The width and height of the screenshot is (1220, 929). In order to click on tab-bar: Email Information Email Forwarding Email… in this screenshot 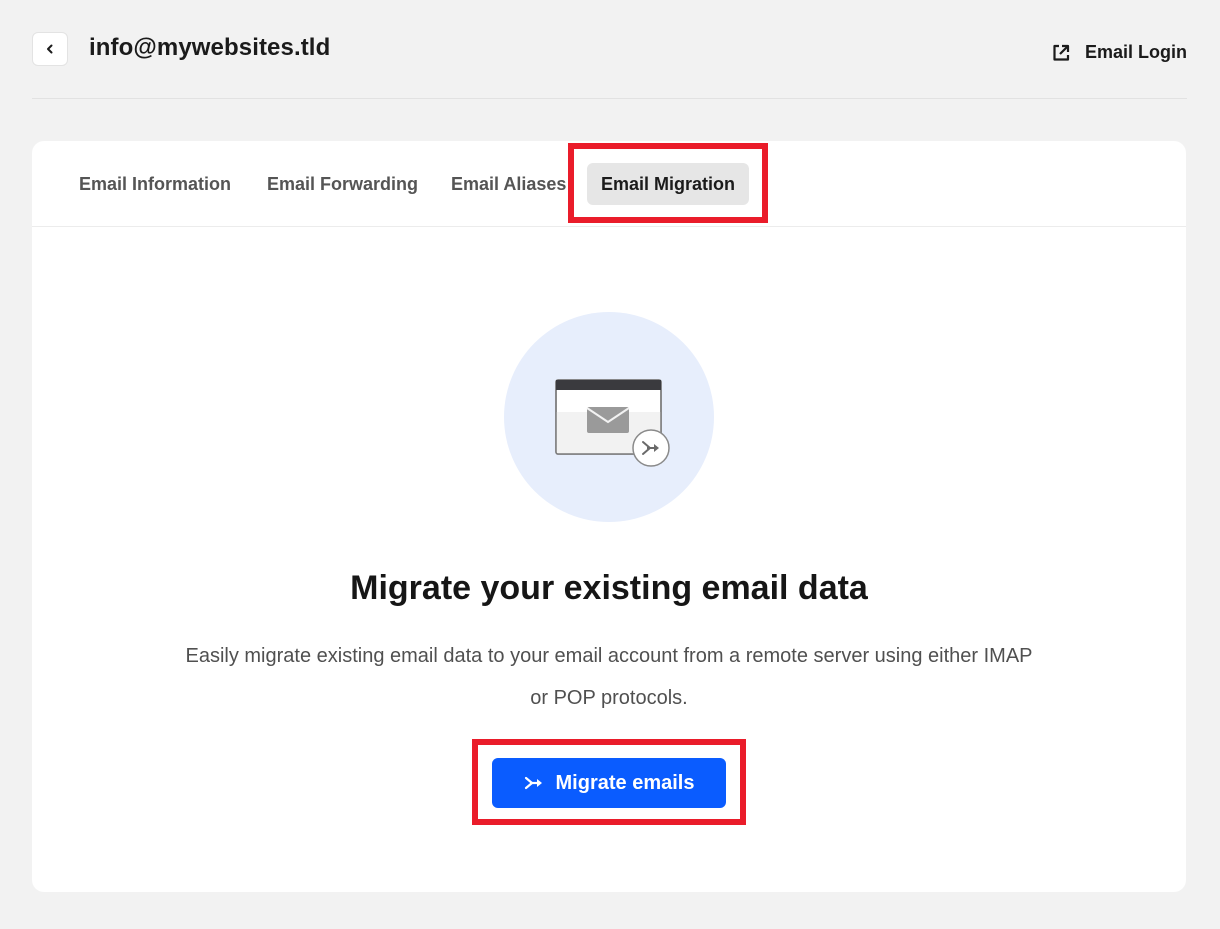, I will do `click(609, 184)`.